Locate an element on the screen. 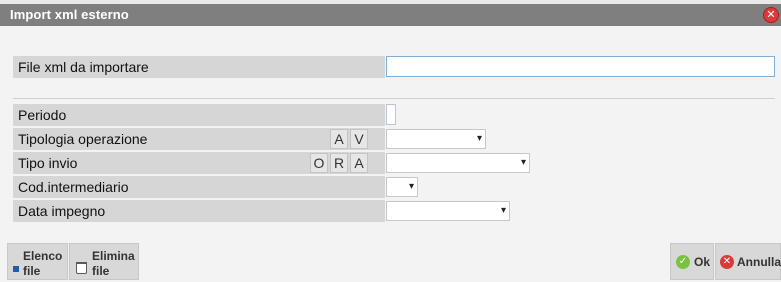 The image size is (781, 282). tipo-invio-label: Tipo invio O R A is located at coordinates (199, 163).